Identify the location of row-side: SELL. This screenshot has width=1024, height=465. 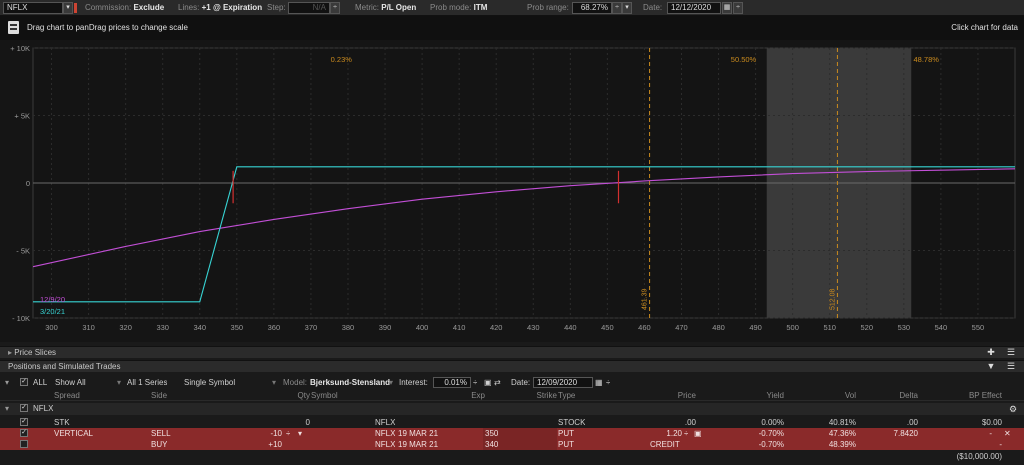
(161, 433).